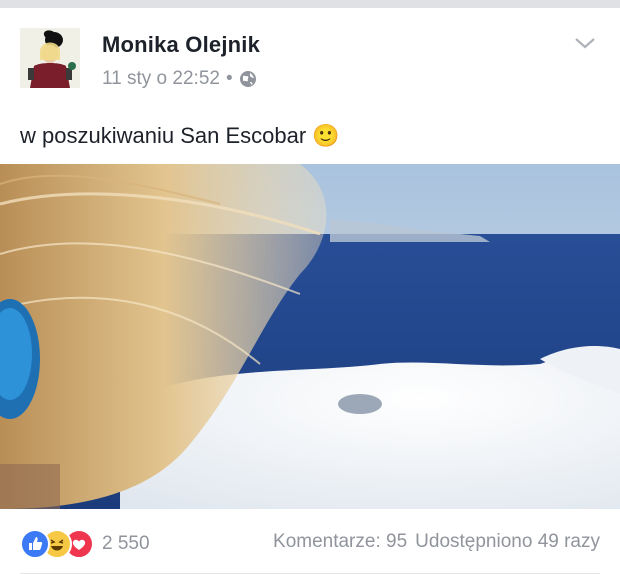 The width and height of the screenshot is (620, 574). What do you see at coordinates (163, 135) in the screenshot?
I see `post-message: w poszukiwaniu San Escobar` at bounding box center [163, 135].